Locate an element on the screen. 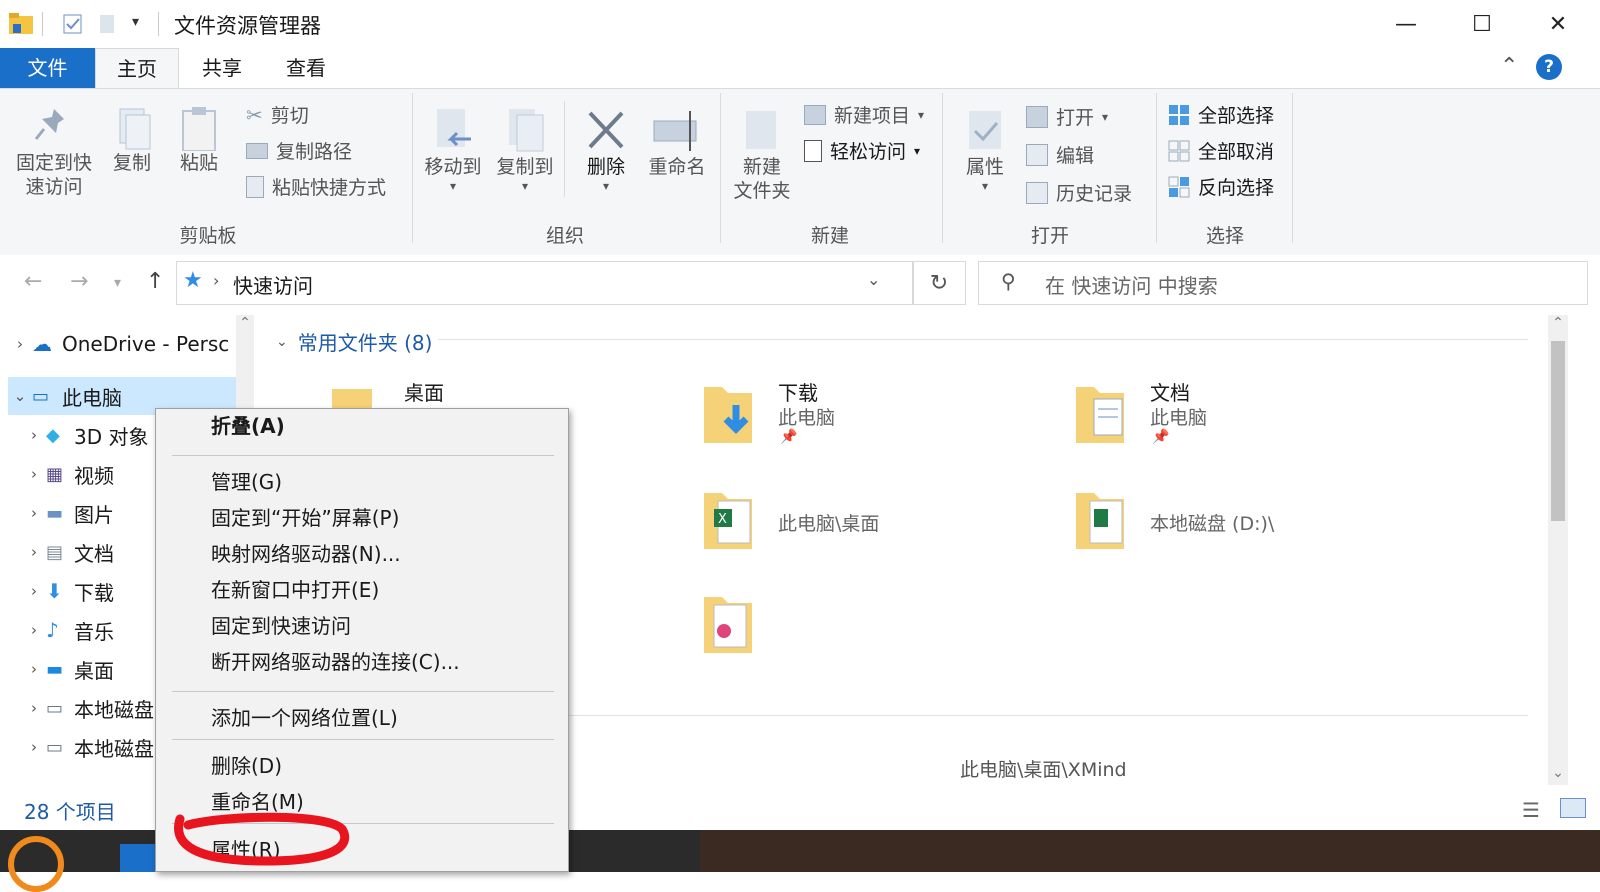 This screenshot has height=892, width=1600. up-arrow-icon: ↑ is located at coordinates (155, 281).